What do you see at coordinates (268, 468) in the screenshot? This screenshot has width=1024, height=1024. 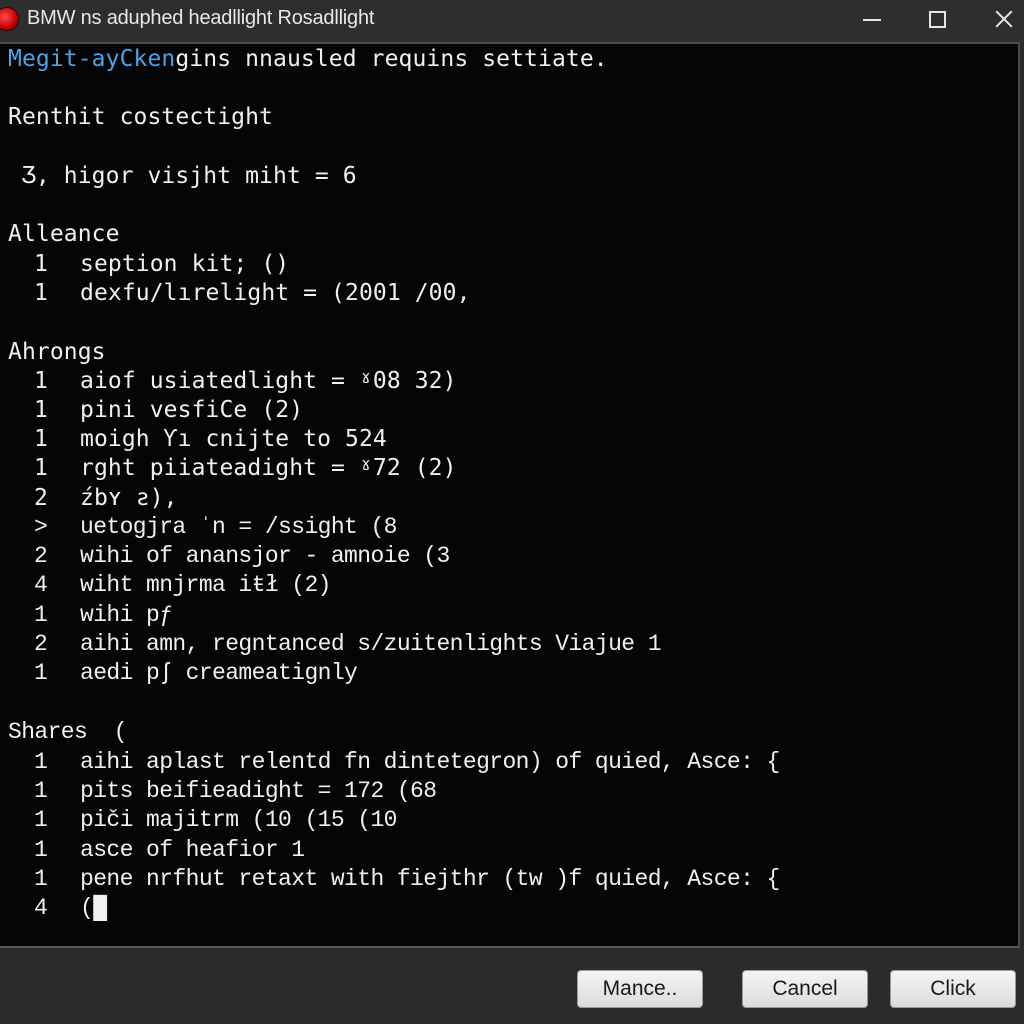 I see `row-text: rght piiateadight = ˠ72 (2)` at bounding box center [268, 468].